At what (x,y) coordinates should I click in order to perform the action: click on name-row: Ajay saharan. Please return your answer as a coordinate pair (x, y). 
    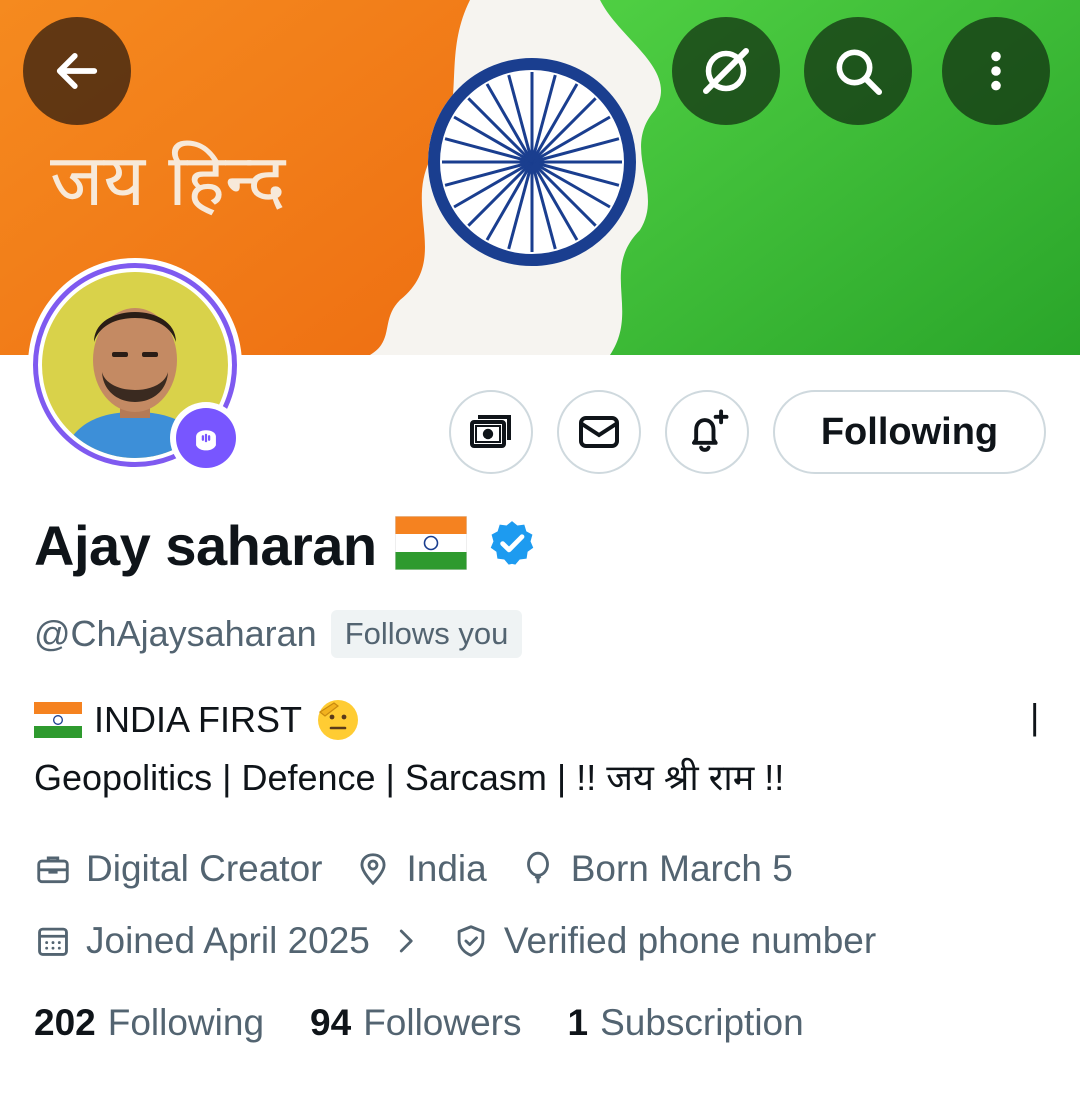
    Looking at the image, I should click on (285, 545).